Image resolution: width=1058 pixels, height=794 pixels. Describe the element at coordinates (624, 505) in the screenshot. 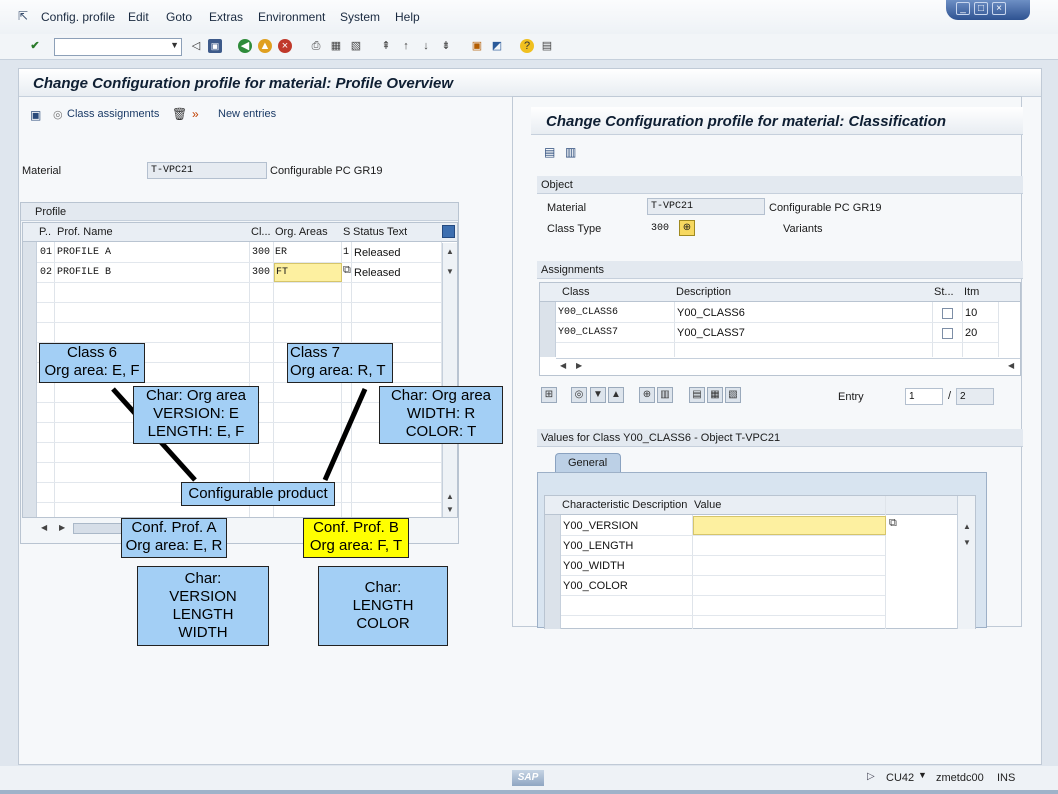

I see `col-characteristic-description: Characteristic Description` at that location.